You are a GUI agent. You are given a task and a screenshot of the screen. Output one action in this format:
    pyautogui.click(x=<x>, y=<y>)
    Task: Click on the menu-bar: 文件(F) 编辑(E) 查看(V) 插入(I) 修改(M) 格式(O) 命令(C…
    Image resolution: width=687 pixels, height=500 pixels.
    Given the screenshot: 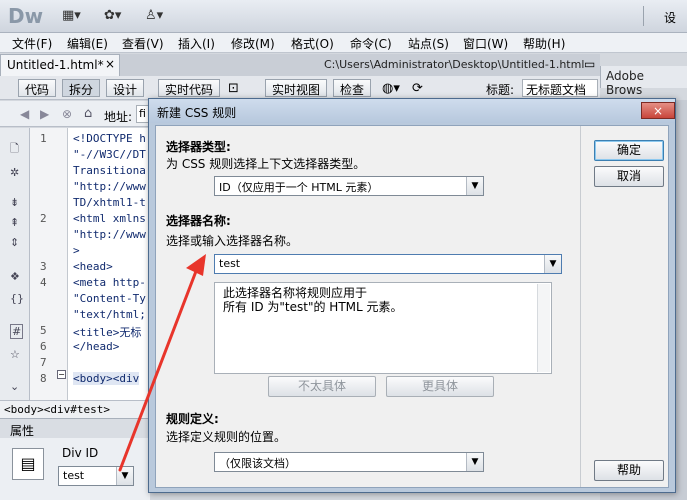 What is the action you would take?
    pyautogui.click(x=343, y=43)
    